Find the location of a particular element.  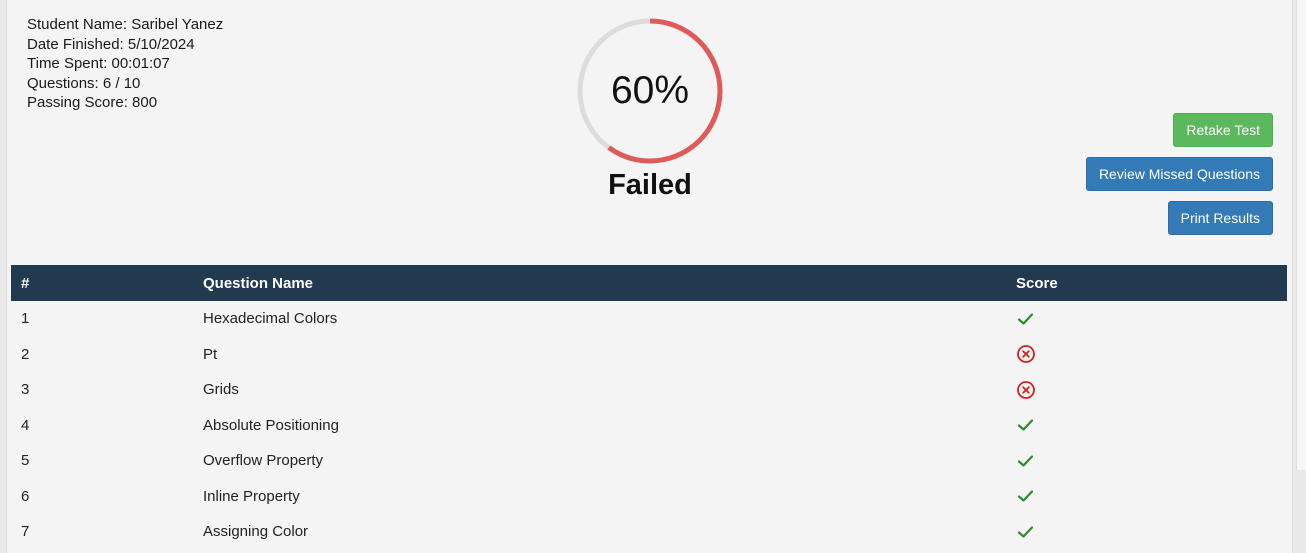

score-ring: 60% is located at coordinates (650, 91).